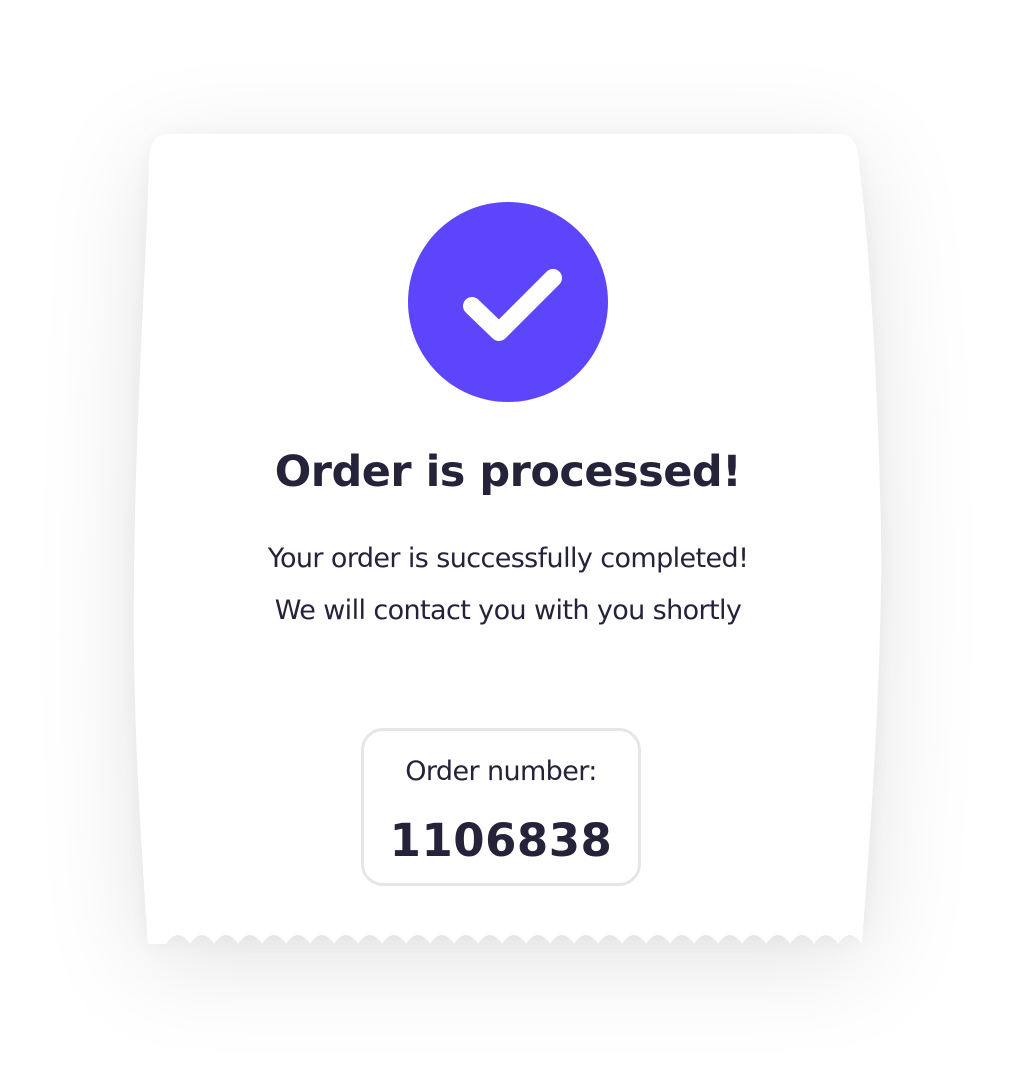  Describe the element at coordinates (508, 472) in the screenshot. I see `confirmation-title: Order is processed!` at that location.